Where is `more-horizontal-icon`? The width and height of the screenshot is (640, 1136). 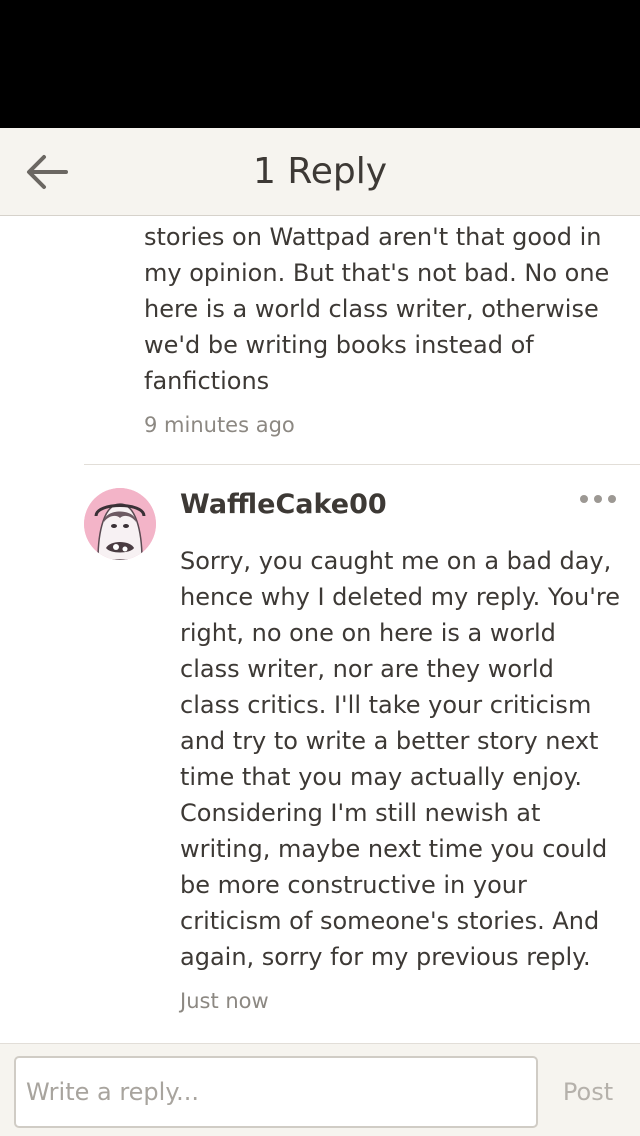
more-horizontal-icon is located at coordinates (598, 499).